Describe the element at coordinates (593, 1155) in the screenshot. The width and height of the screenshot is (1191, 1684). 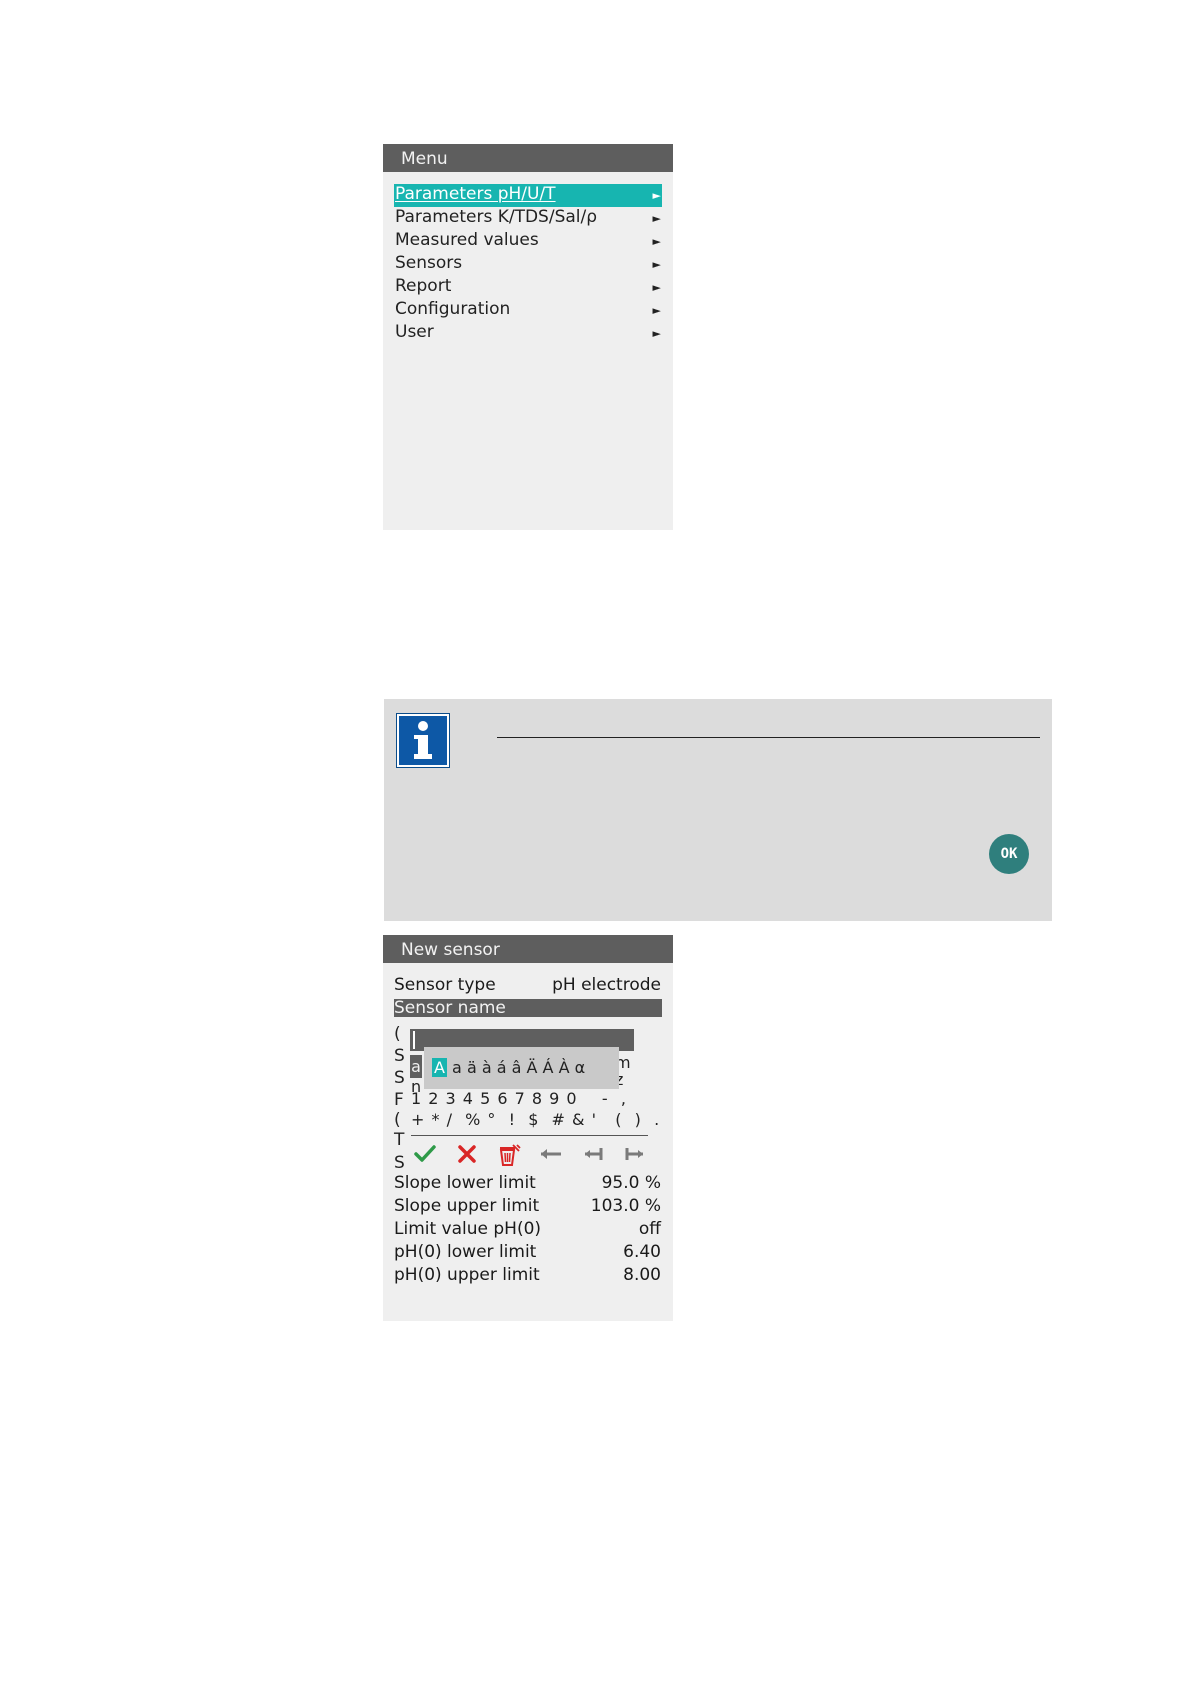
I see `cursor-left-icon` at that location.